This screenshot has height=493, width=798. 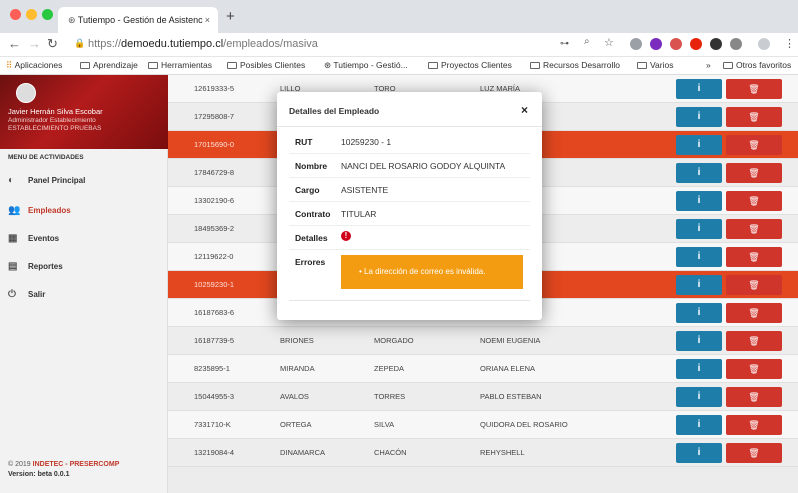 I want to click on close-icon: ×, so click(x=524, y=110).